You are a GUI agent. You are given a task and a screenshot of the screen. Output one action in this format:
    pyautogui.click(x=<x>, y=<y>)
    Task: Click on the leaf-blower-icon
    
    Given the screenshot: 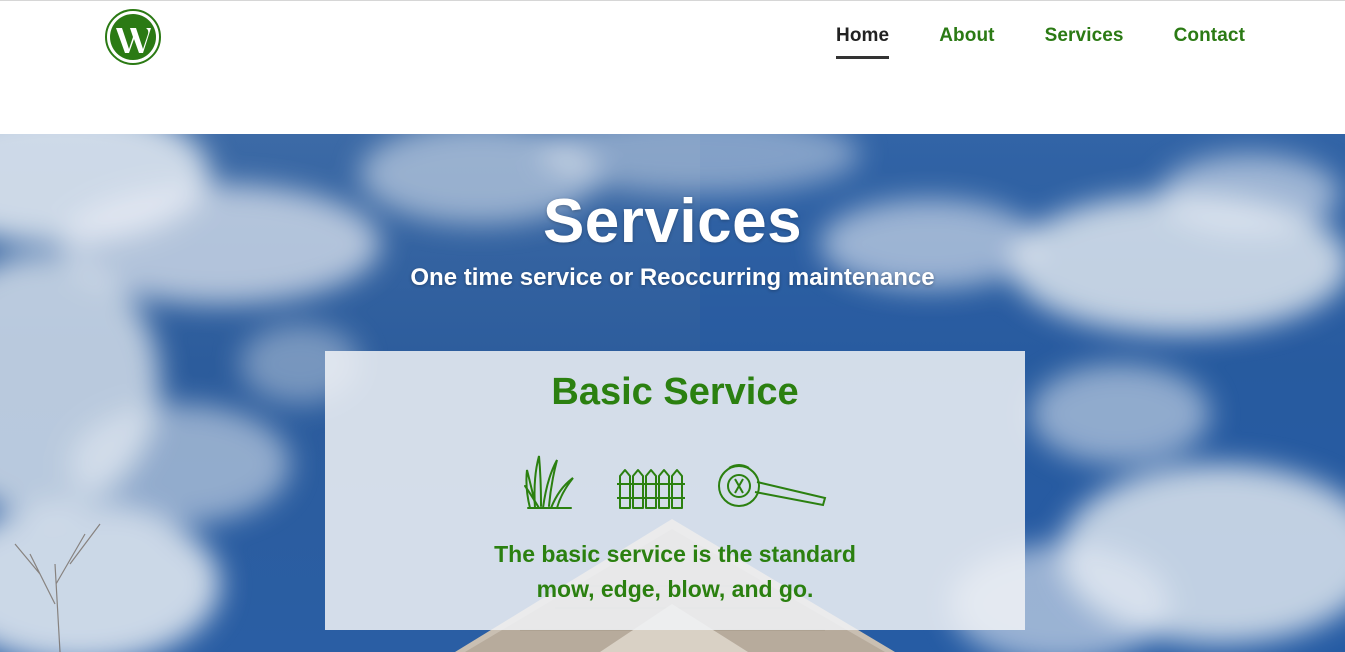 What is the action you would take?
    pyautogui.click(x=772, y=485)
    